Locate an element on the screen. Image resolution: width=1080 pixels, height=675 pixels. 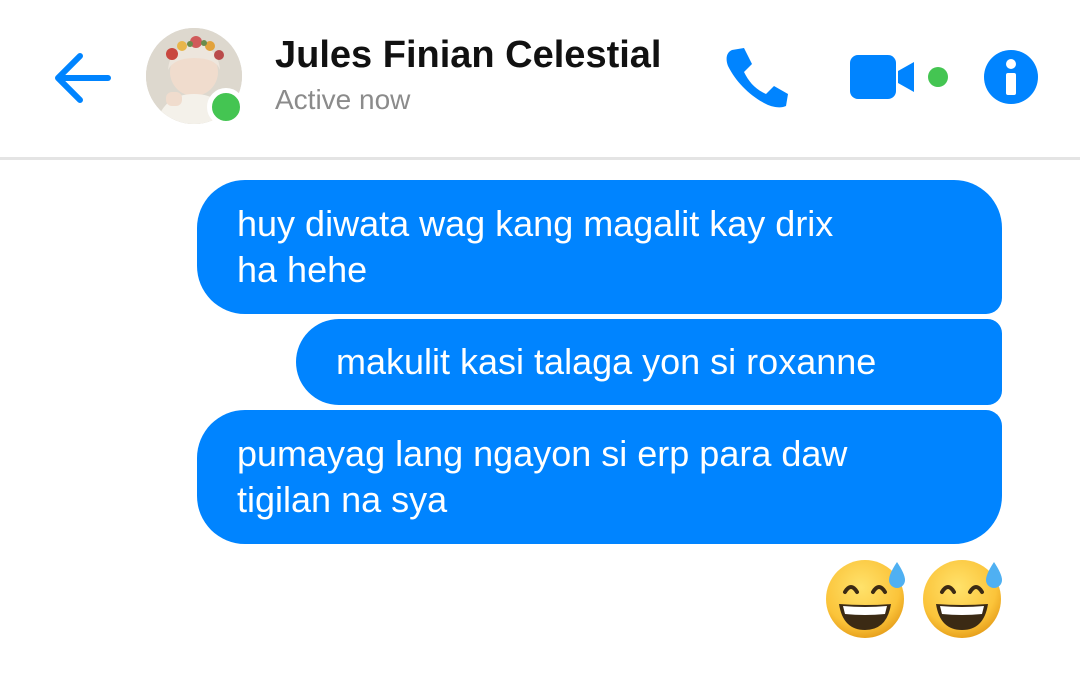
message-text: ha hehe is located at coordinates (302, 269).